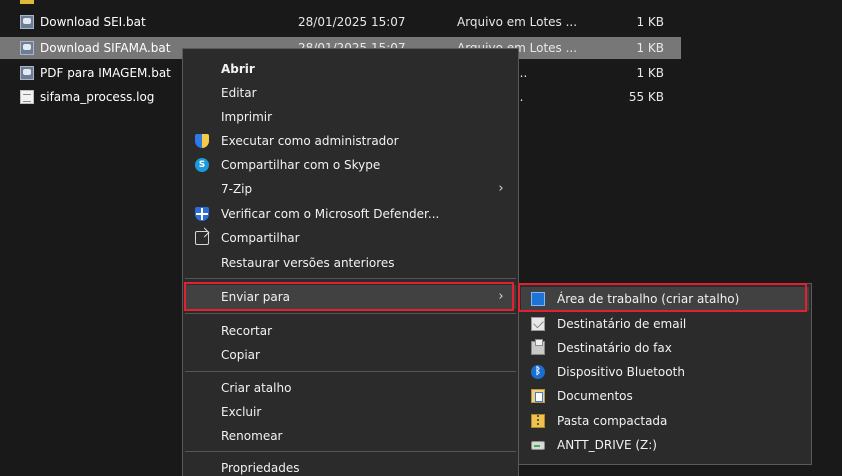 The height and width of the screenshot is (476, 842). What do you see at coordinates (350, 93) in the screenshot?
I see `menu-item-editar: Editar` at bounding box center [350, 93].